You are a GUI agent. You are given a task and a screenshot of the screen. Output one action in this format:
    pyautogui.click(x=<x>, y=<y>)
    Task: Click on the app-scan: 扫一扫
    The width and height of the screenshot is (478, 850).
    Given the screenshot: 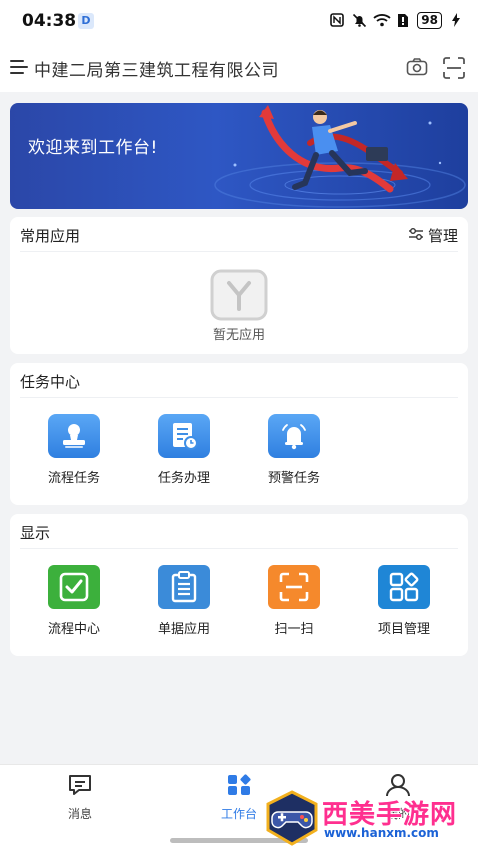 What is the action you would take?
    pyautogui.click(x=294, y=601)
    